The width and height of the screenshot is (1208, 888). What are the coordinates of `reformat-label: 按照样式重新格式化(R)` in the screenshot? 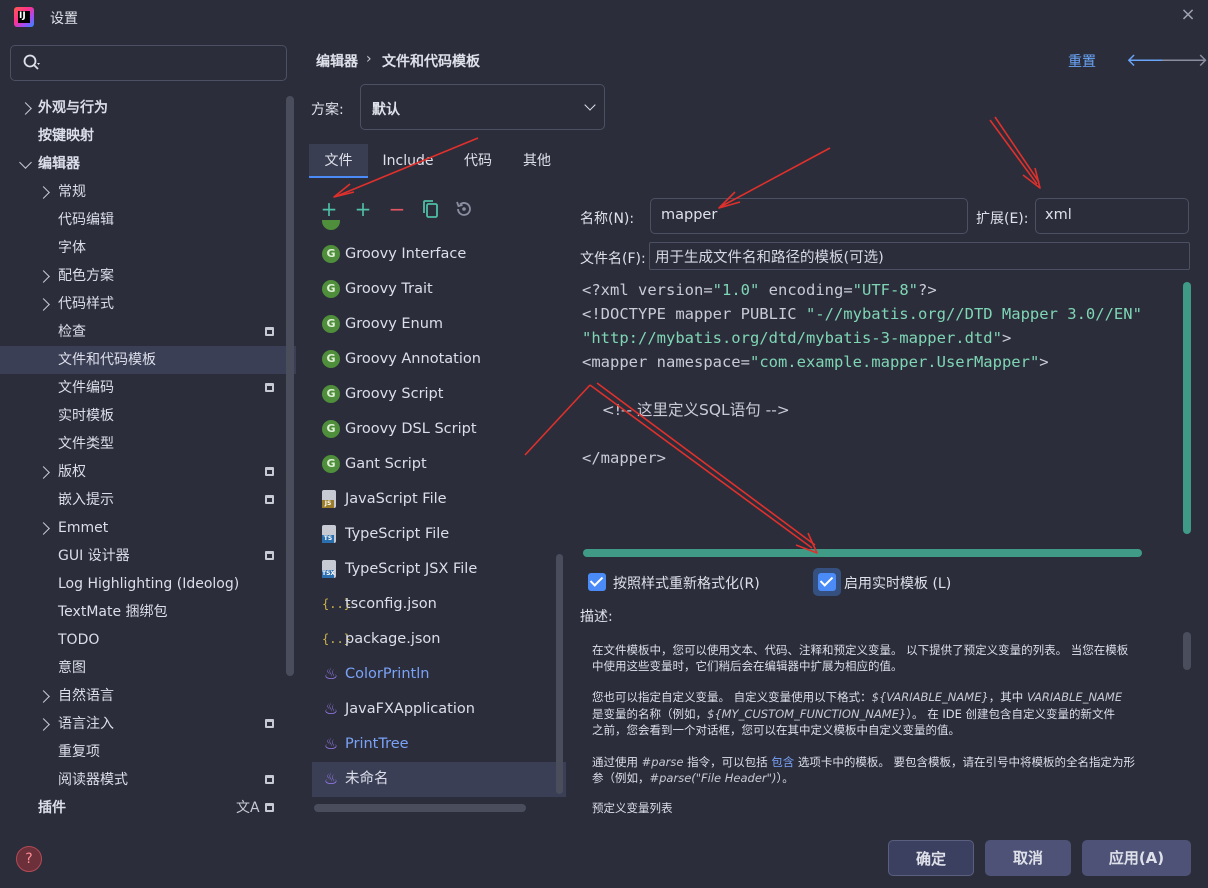 It's located at (686, 584).